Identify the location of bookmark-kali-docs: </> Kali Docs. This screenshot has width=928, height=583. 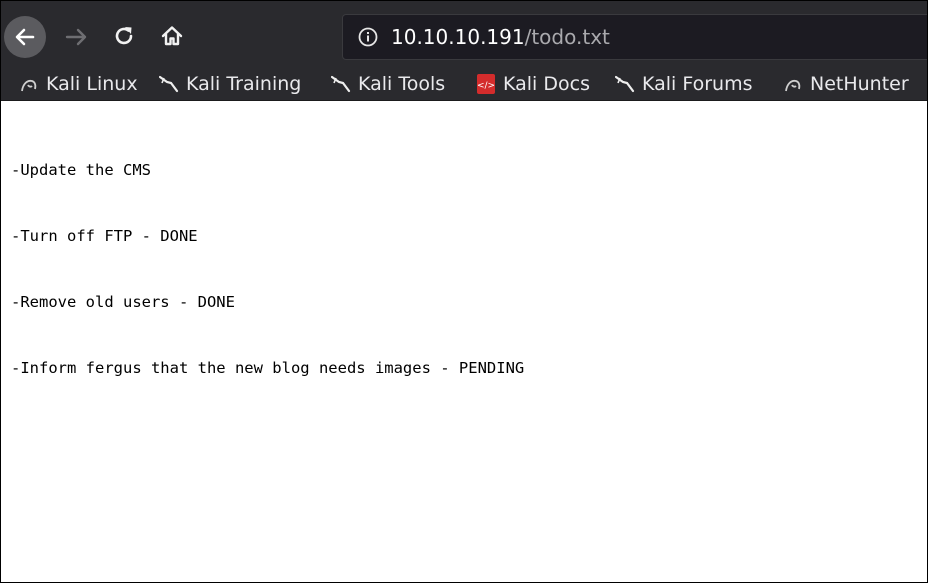
(533, 84).